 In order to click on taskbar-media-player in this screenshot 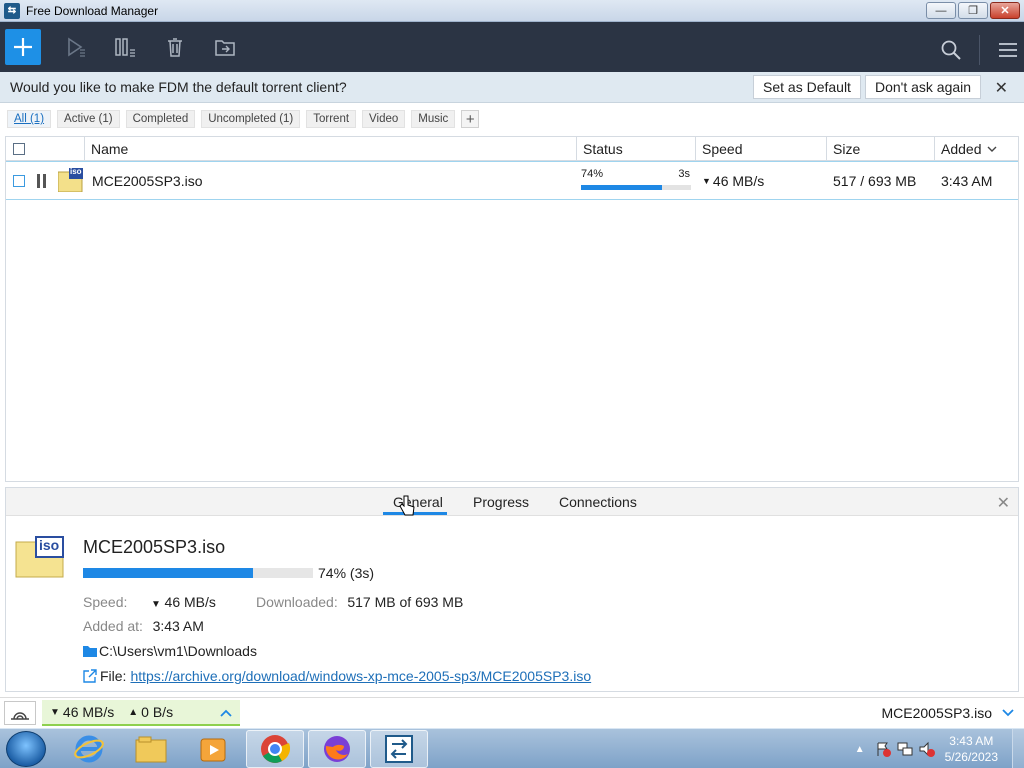, I will do `click(213, 749)`.